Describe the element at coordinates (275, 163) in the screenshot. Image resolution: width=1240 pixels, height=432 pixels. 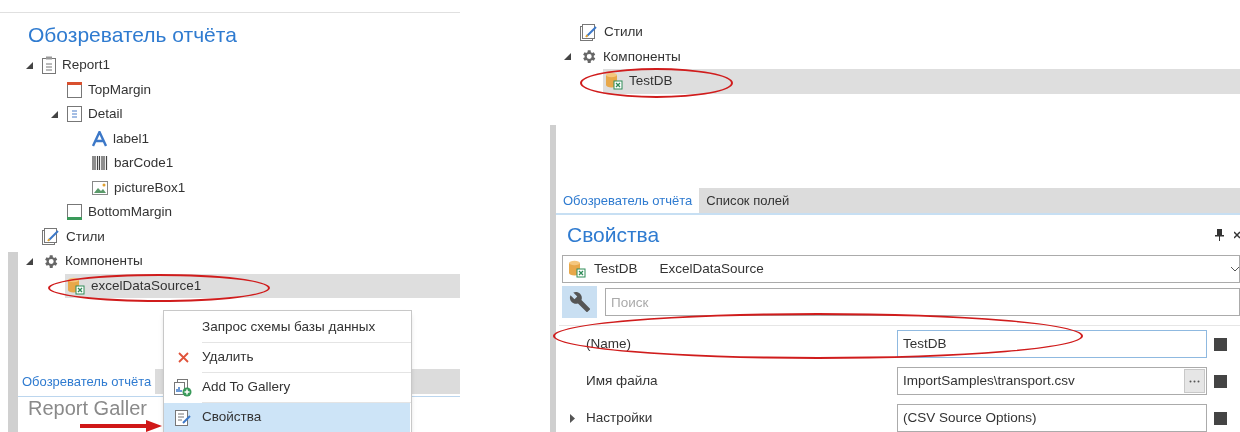
I see `tree-item: barCode1` at that location.